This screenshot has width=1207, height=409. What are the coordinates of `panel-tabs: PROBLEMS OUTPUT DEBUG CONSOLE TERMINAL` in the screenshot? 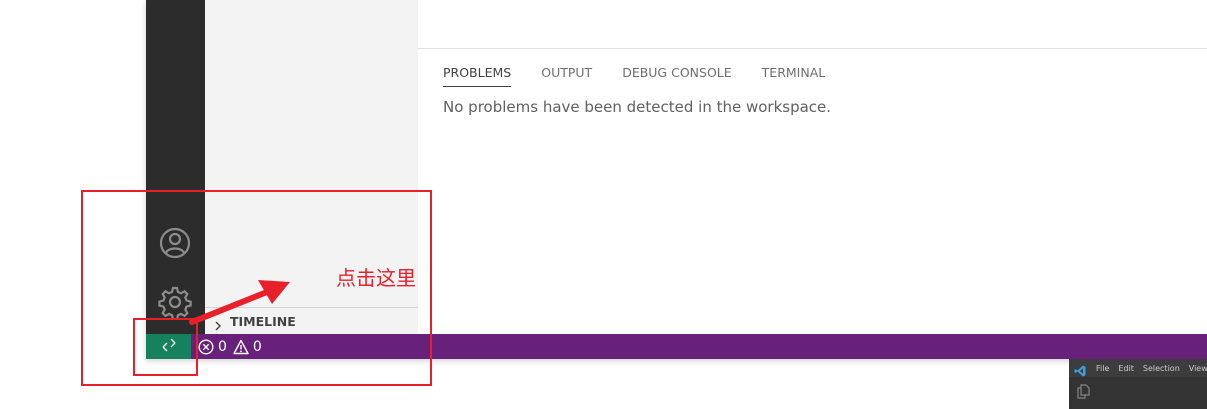 It's located at (649, 75).